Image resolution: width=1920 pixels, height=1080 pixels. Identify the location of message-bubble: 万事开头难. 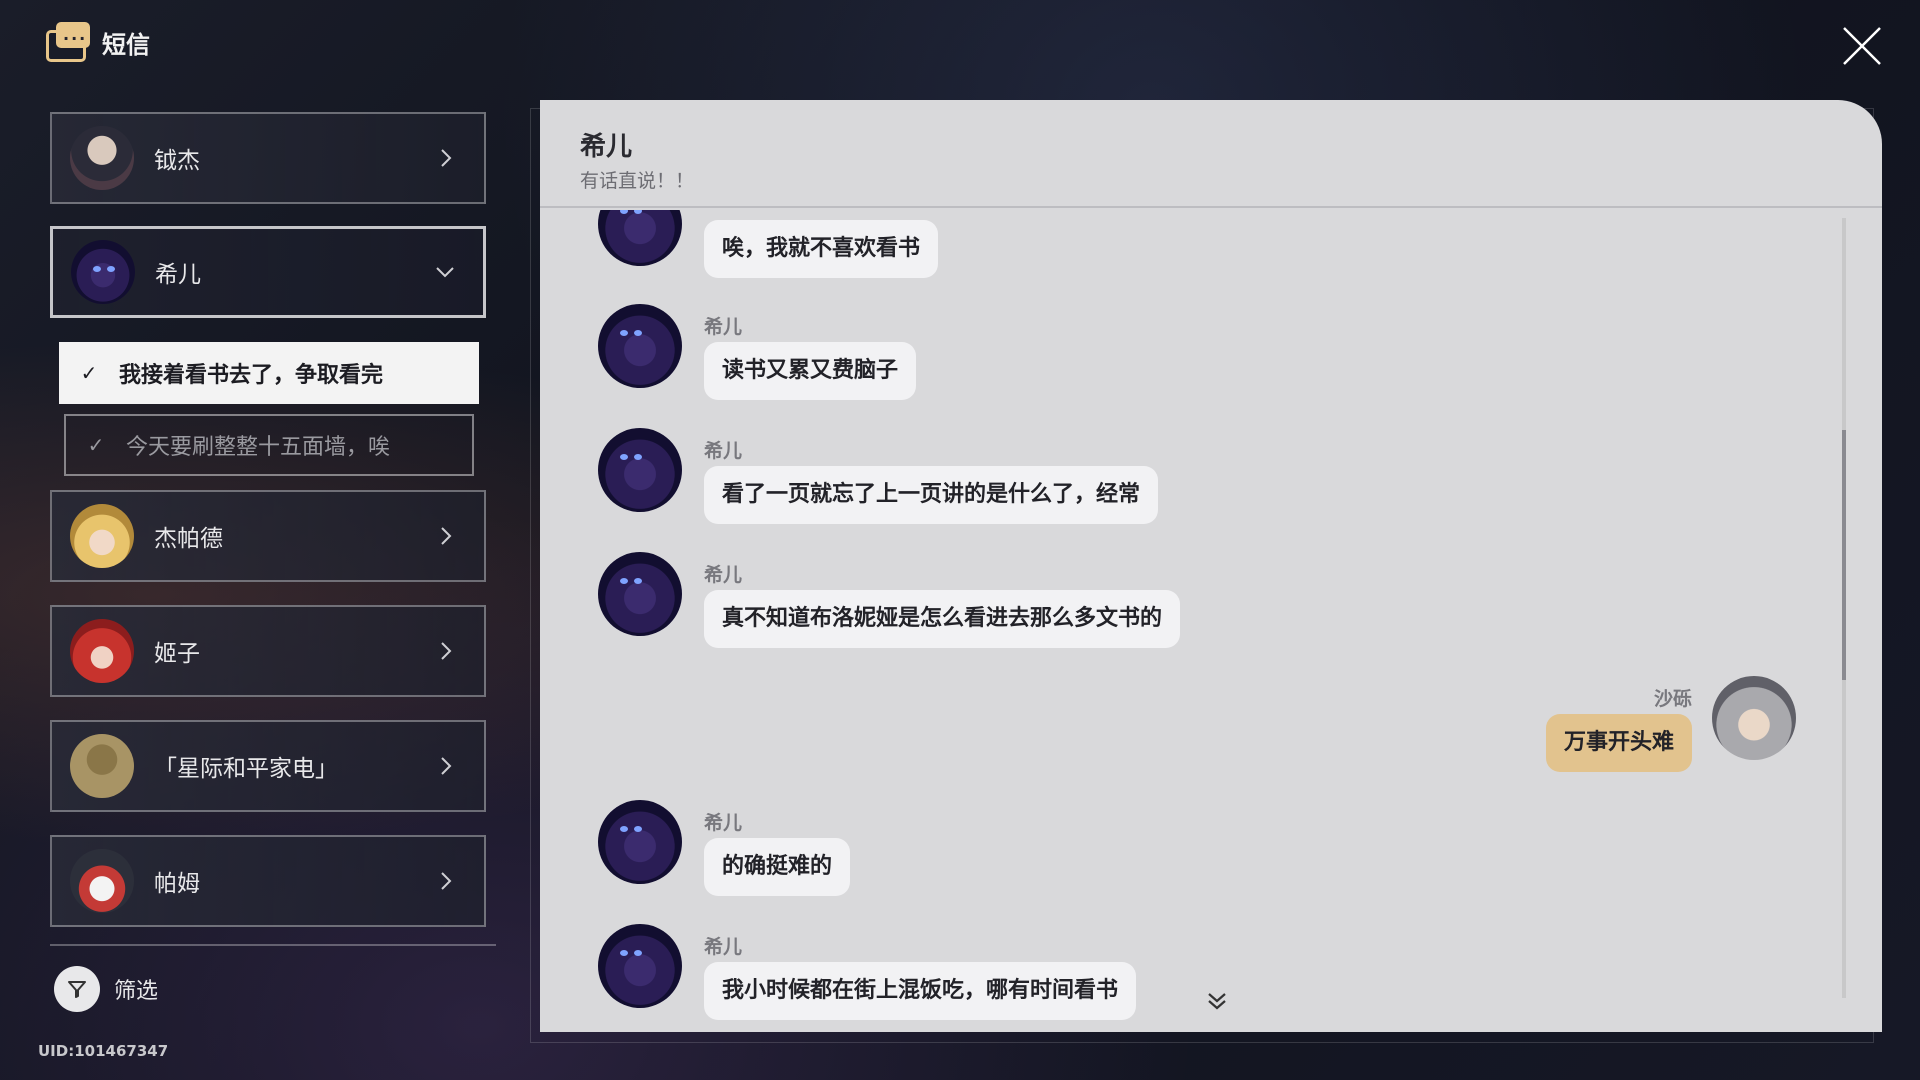
(1618, 743).